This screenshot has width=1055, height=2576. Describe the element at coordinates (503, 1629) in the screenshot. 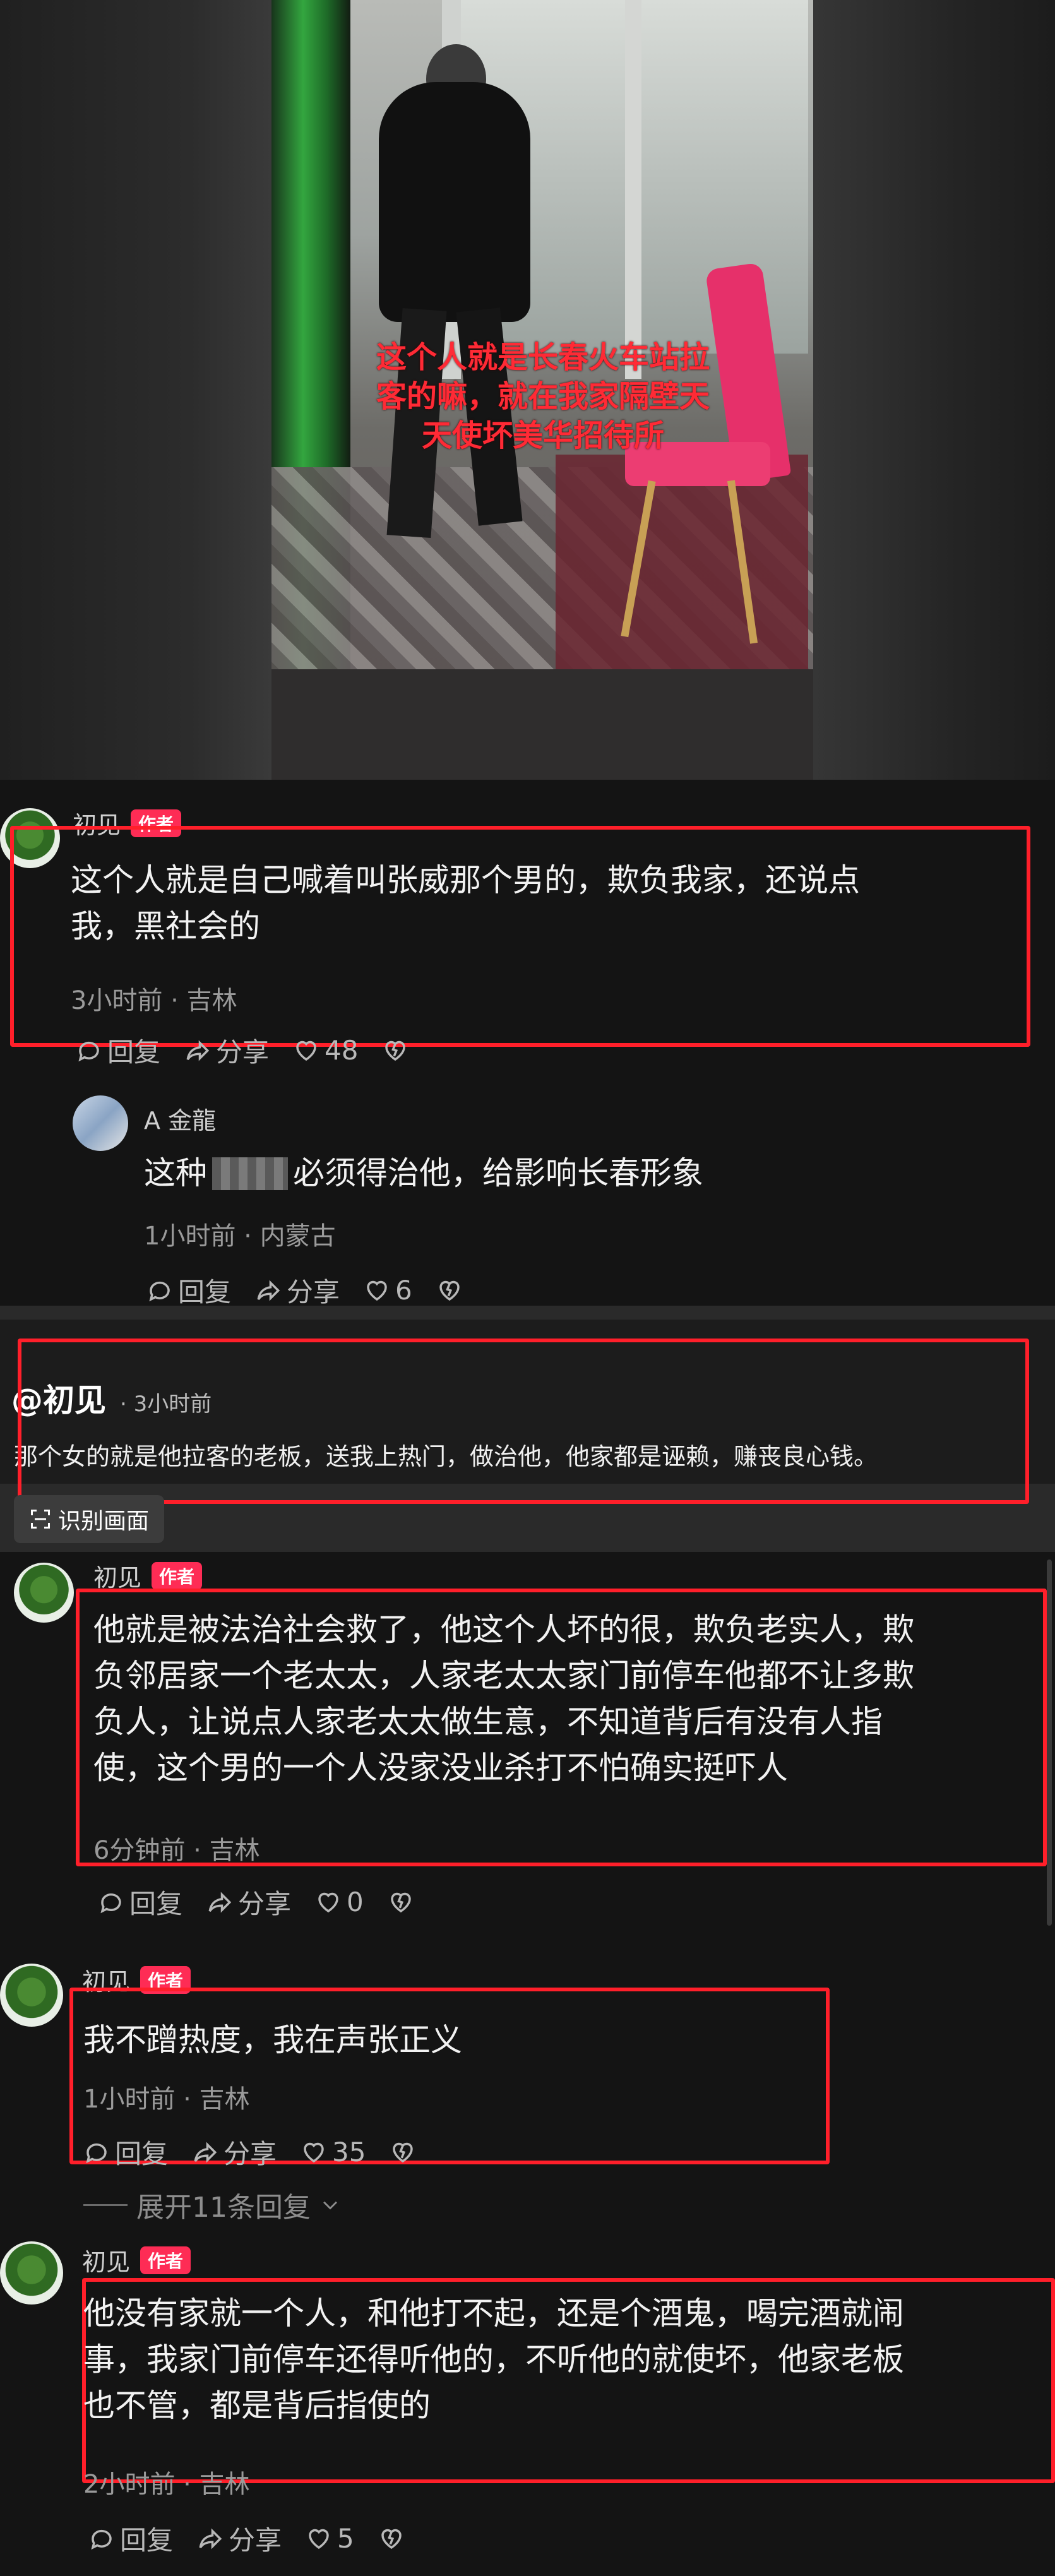

I see `comment-line: 他就是被法治社会救了，他这个人坏的很，欺负老实人，欺` at that location.